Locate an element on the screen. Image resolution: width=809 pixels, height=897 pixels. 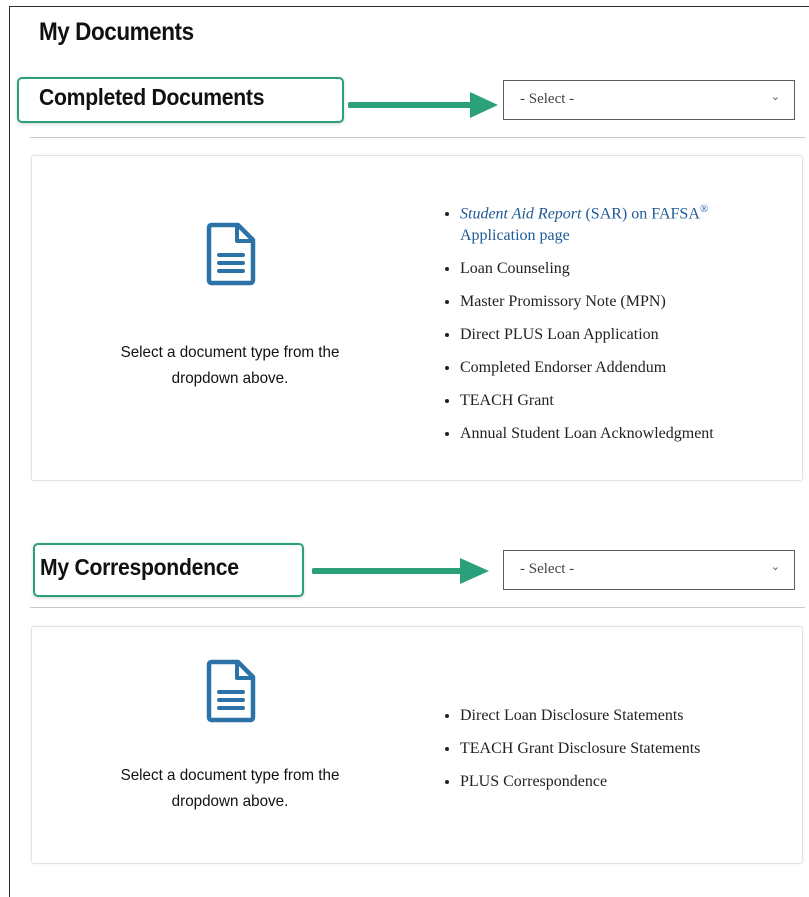
list-item: TEACH Grant is located at coordinates (587, 401).